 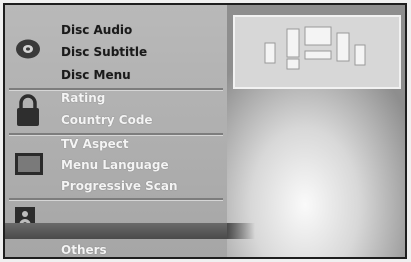 What do you see at coordinates (95, 144) in the screenshot?
I see `menu-item-tv-aspect: TV Aspect` at bounding box center [95, 144].